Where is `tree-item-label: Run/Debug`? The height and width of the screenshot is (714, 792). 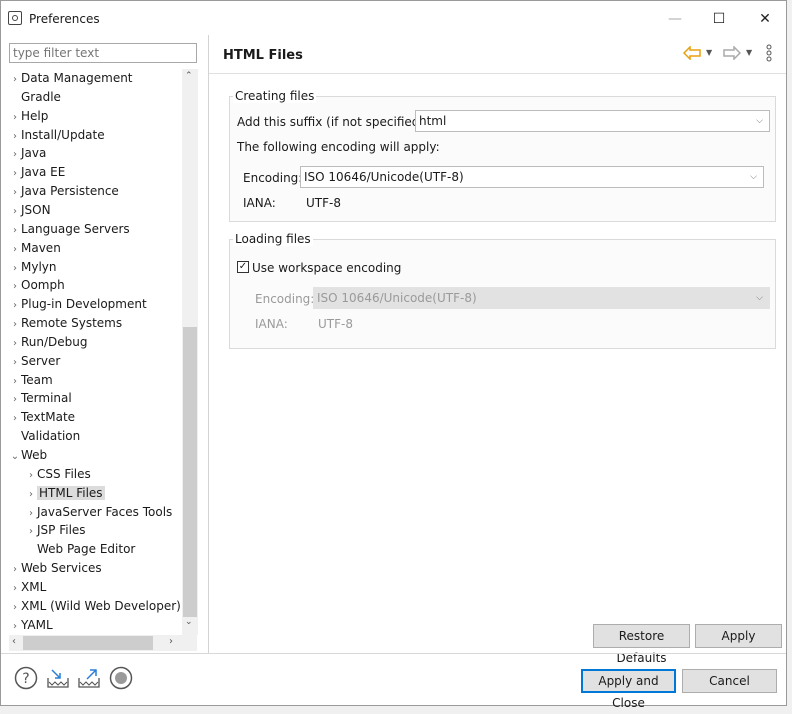 tree-item-label: Run/Debug is located at coordinates (54, 341).